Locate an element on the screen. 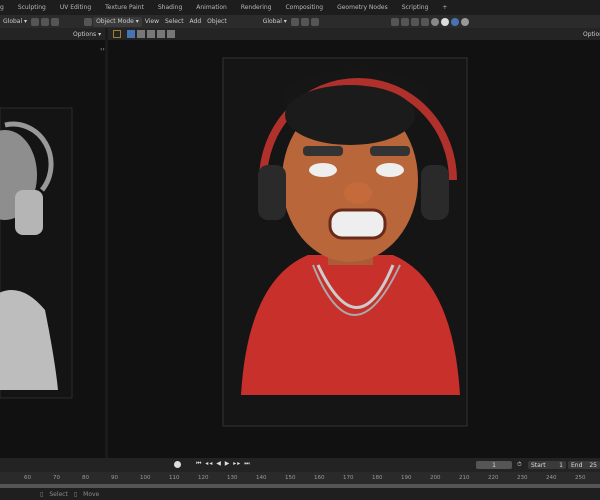 Image resolution: width=600 pixels, height=500 pixels. tab-layout: g is located at coordinates (2, 7).